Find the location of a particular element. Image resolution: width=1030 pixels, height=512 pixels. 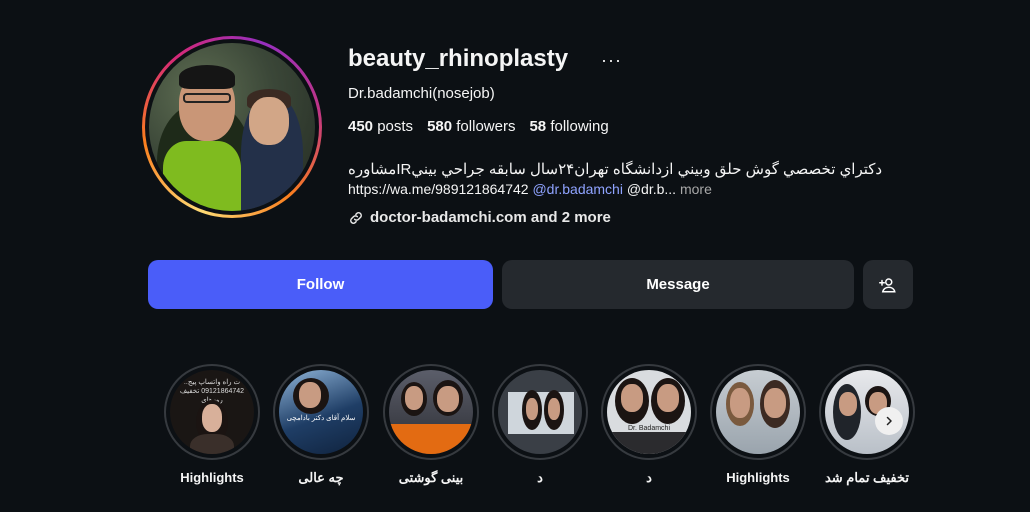

add-user-icon is located at coordinates (887, 284).